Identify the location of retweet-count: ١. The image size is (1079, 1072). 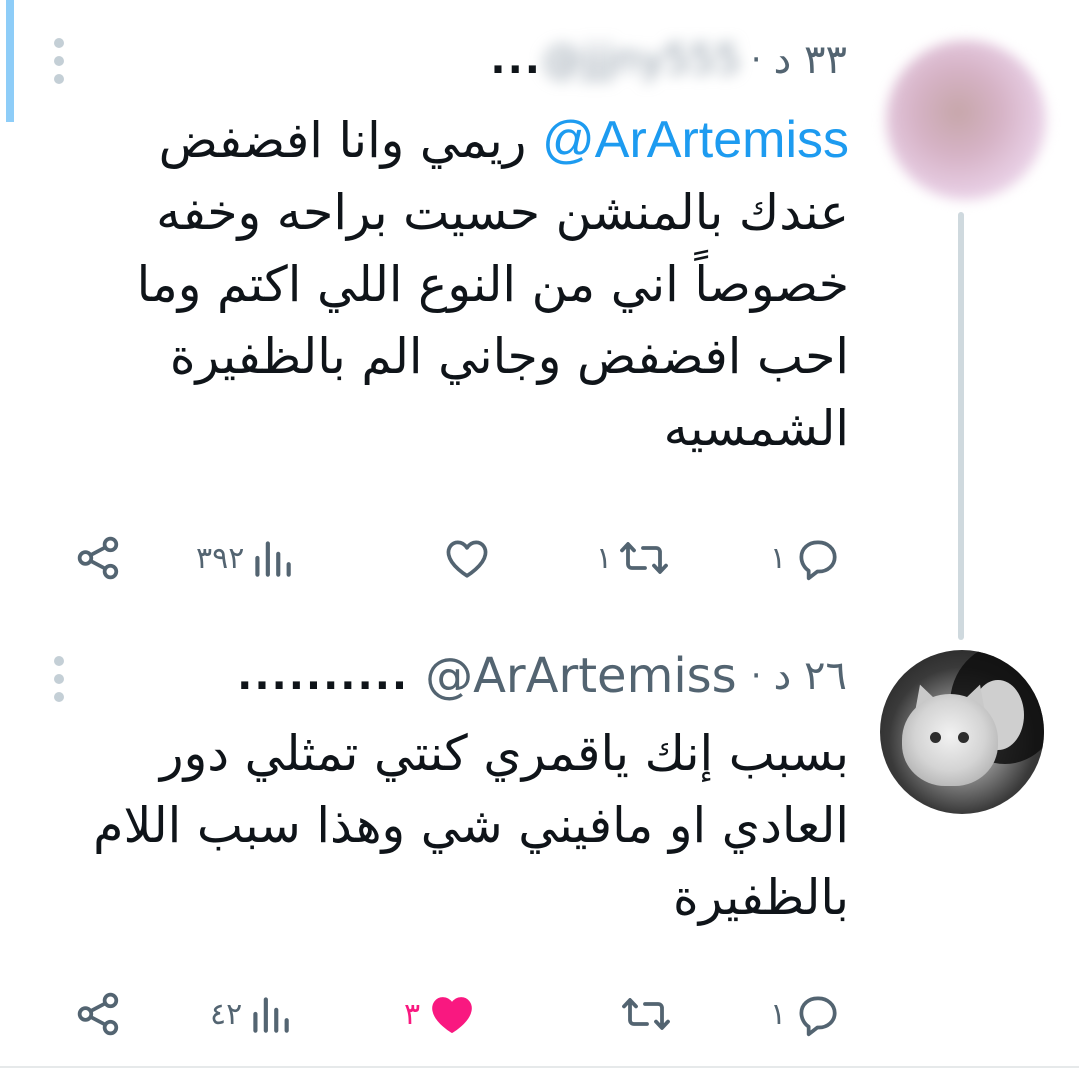
(604, 558).